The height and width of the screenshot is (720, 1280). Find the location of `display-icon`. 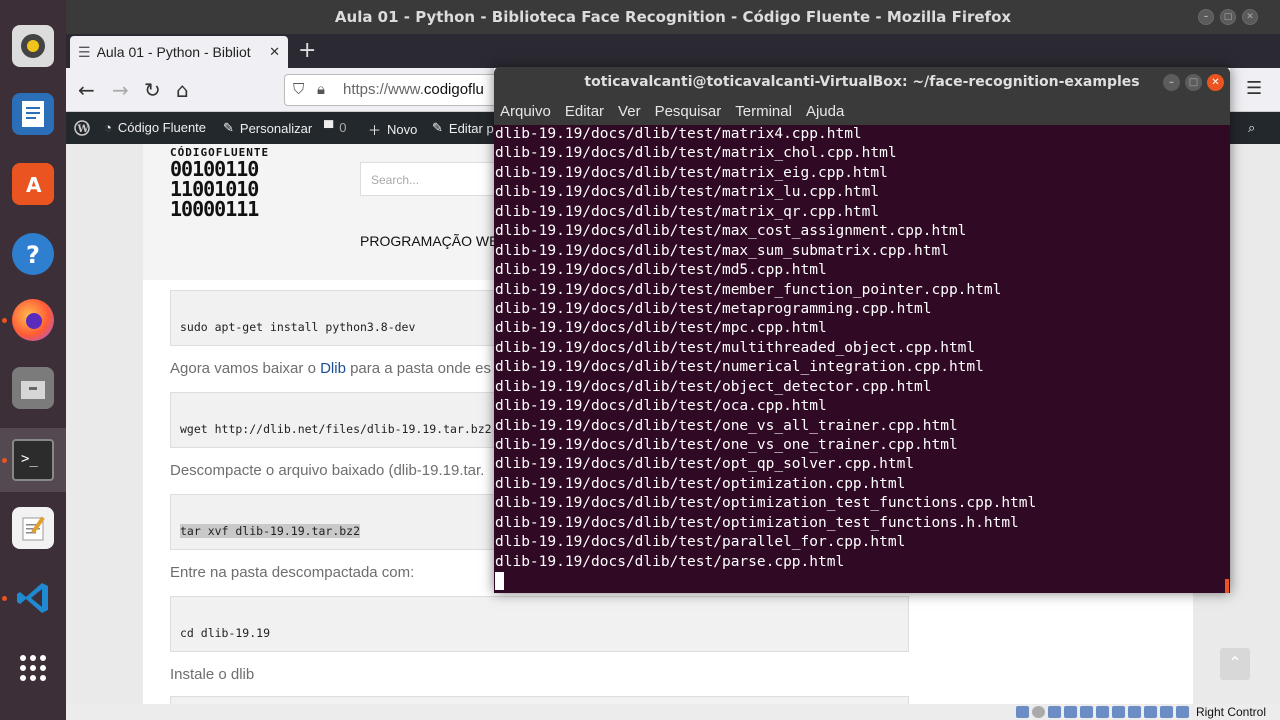

display-icon is located at coordinates (1118, 712).